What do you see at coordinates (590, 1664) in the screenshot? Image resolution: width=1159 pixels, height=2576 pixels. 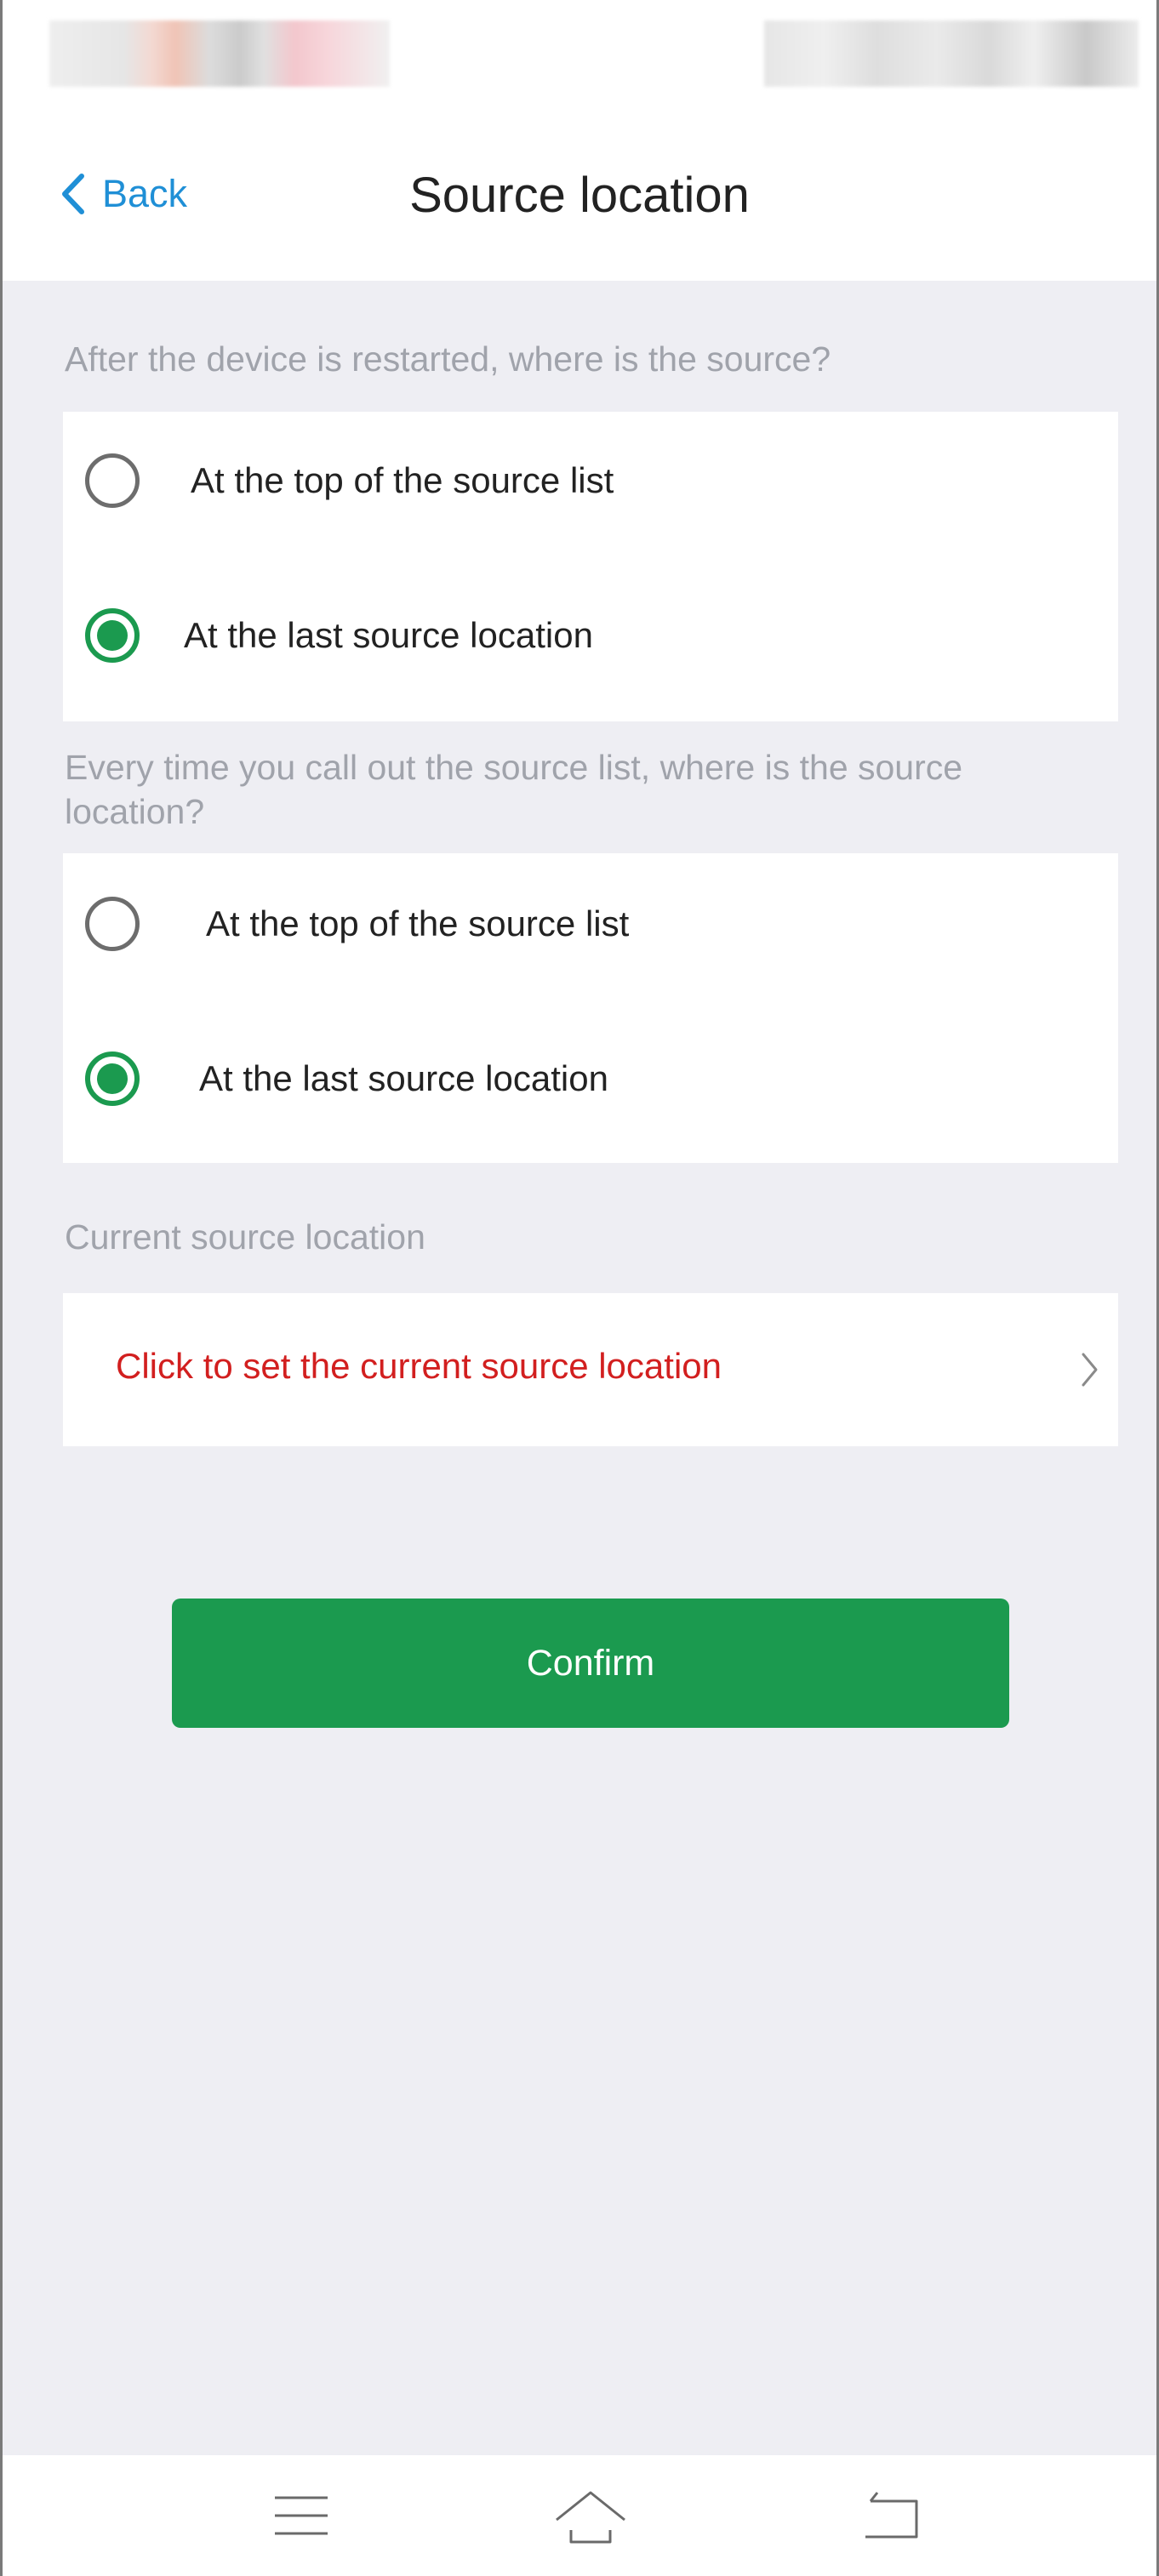 I see `confirm-button: Confirm` at bounding box center [590, 1664].